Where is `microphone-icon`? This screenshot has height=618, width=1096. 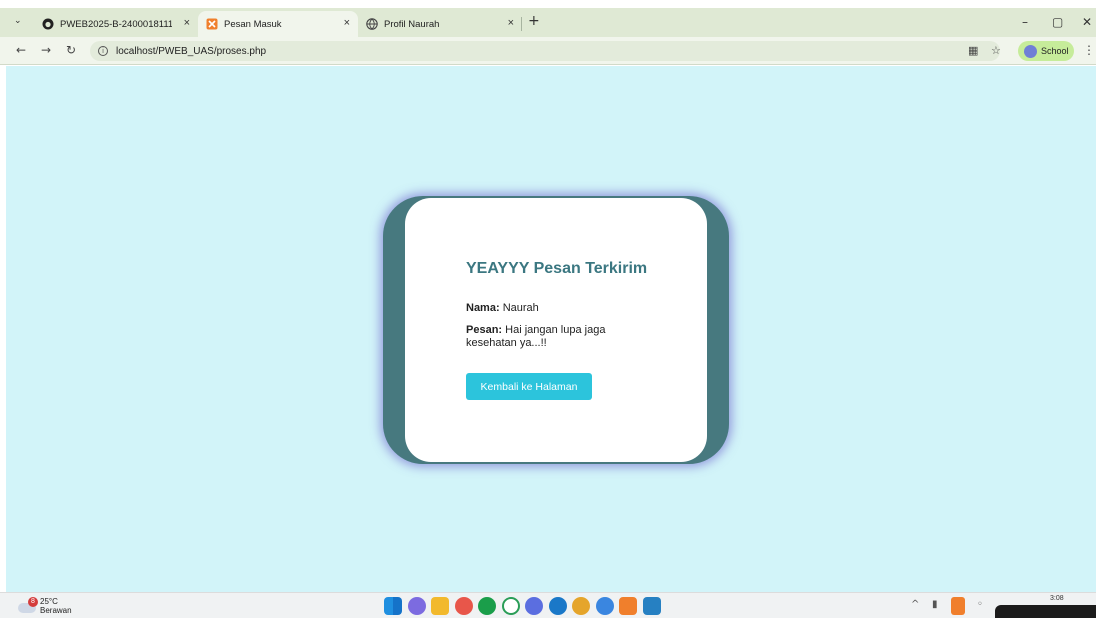 microphone-icon is located at coordinates (958, 606).